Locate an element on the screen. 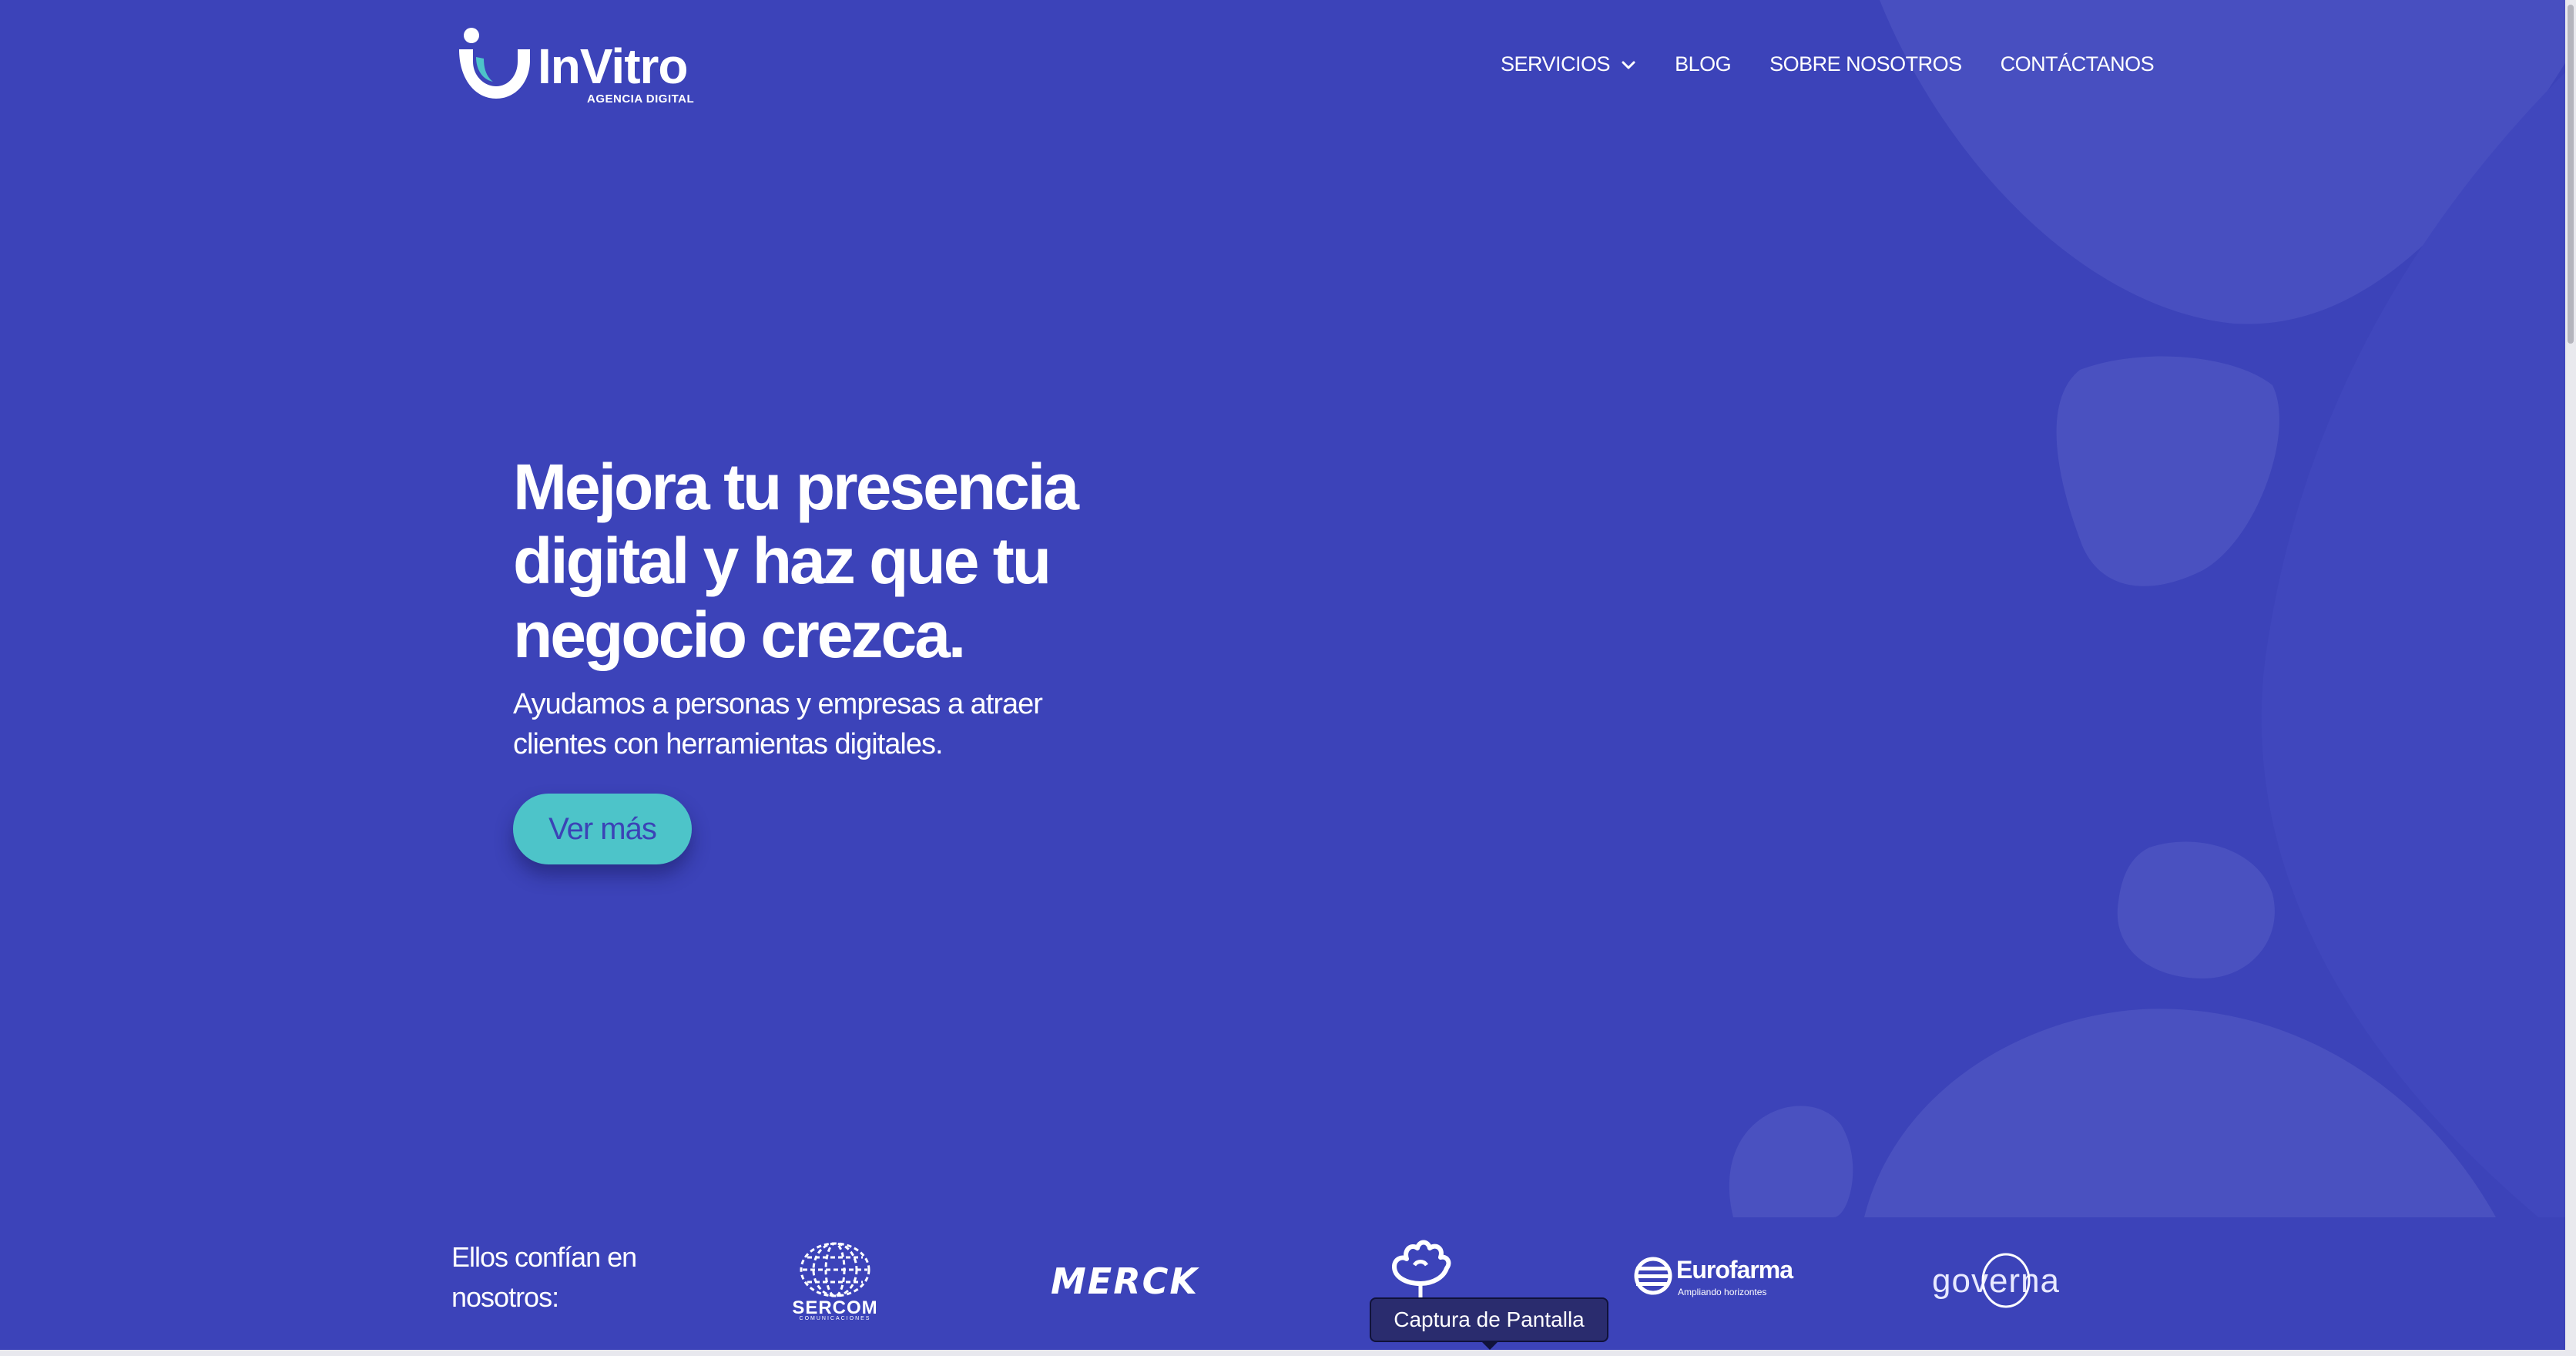 This screenshot has width=2576, height=1356. client-logo-sercom: SERCOM COMUNICACIONES is located at coordinates (835, 1281).